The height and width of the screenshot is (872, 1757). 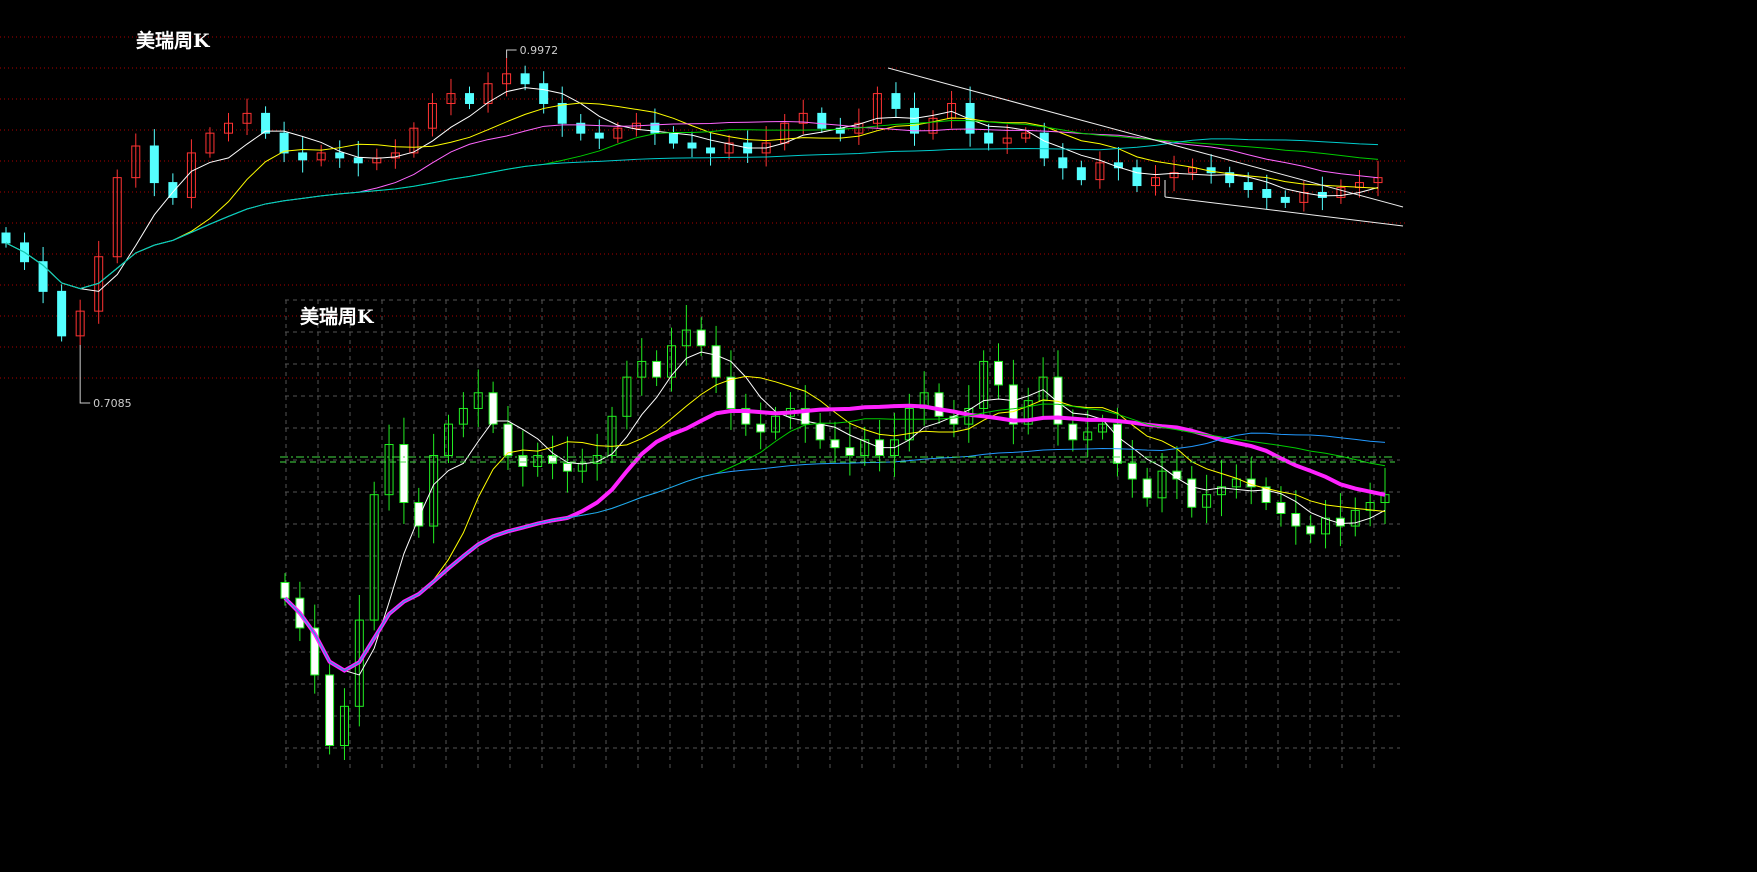 I want to click on top-chart-title: 美瑞周K, so click(x=173, y=41).